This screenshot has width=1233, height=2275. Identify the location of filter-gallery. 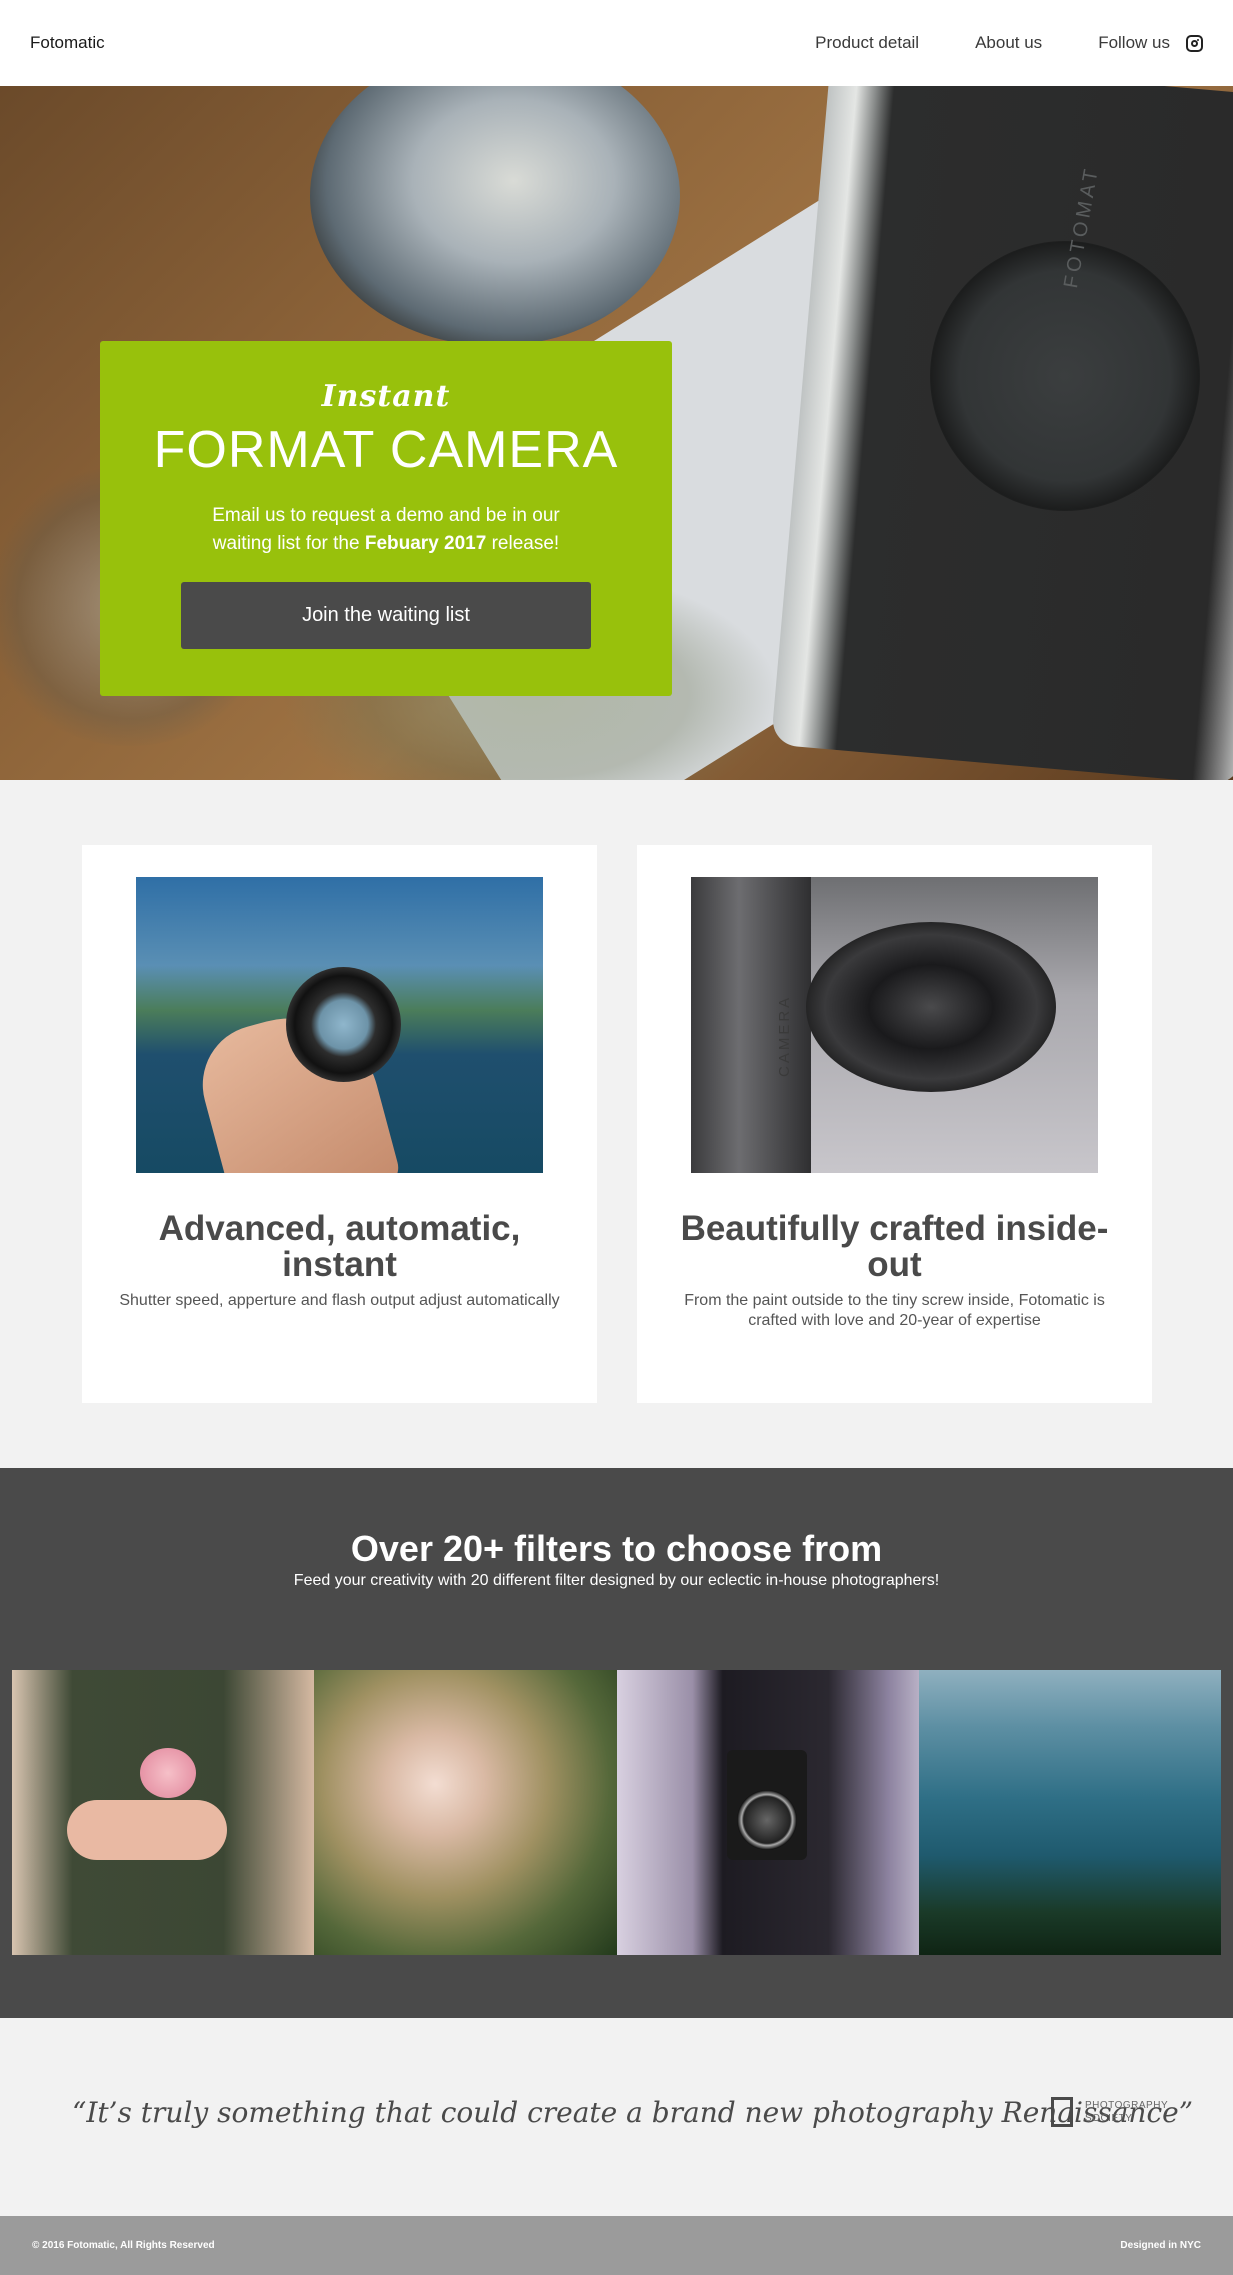
(616, 1812).